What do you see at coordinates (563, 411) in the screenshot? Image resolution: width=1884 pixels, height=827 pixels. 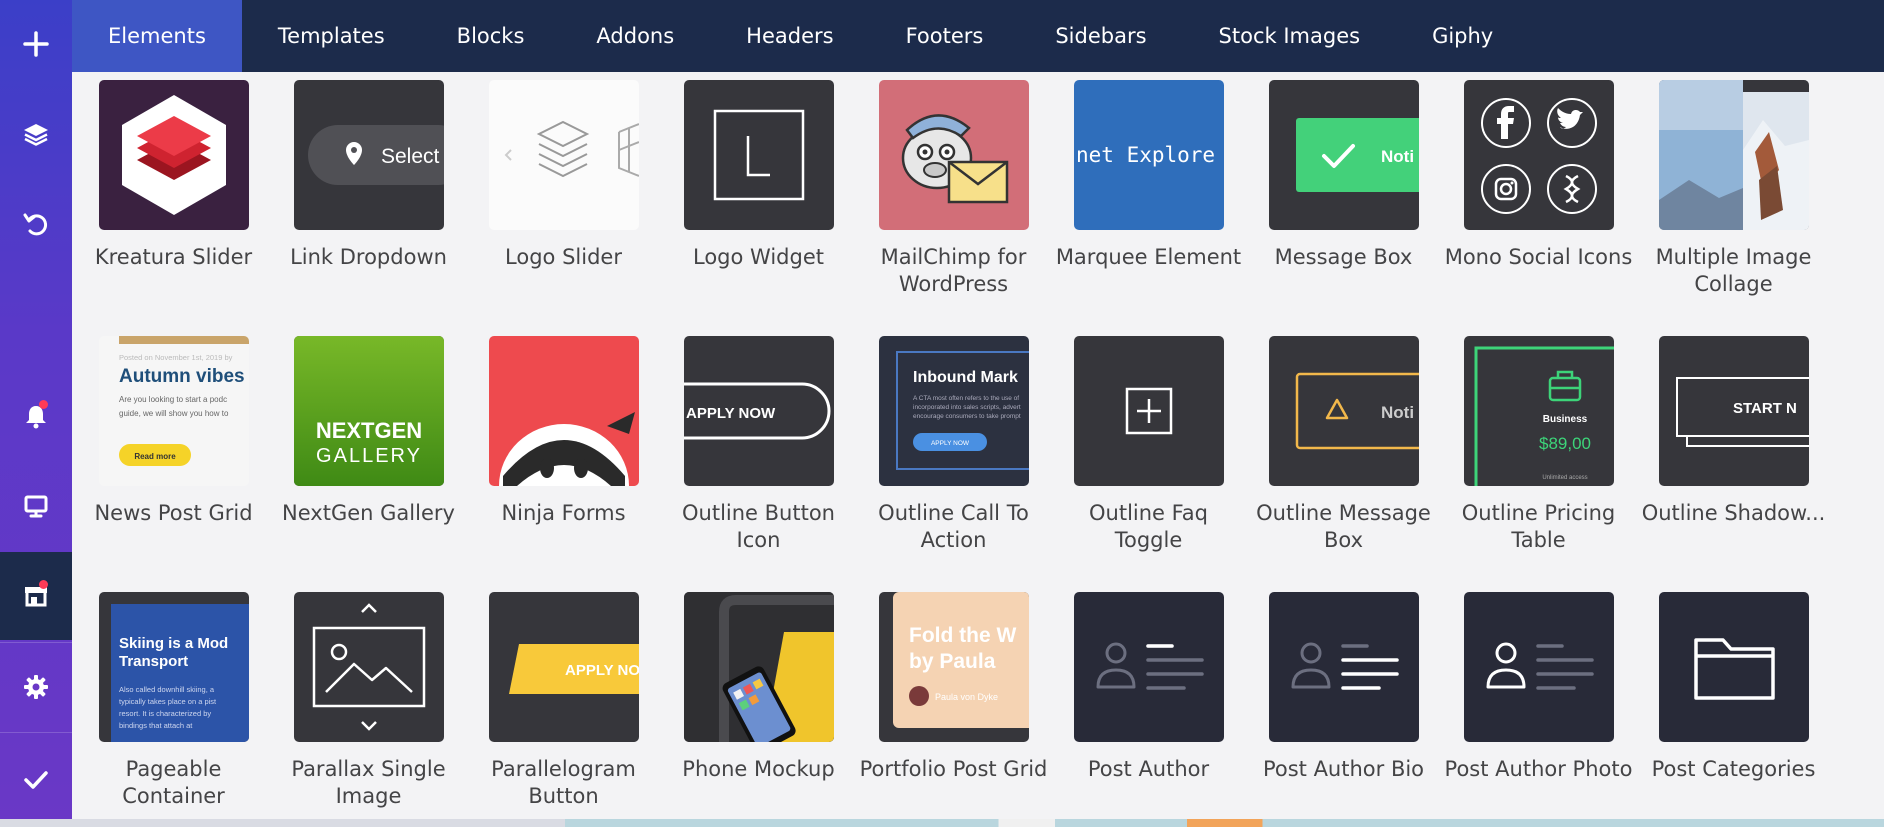 I see `ninja-thumbnail` at bounding box center [563, 411].